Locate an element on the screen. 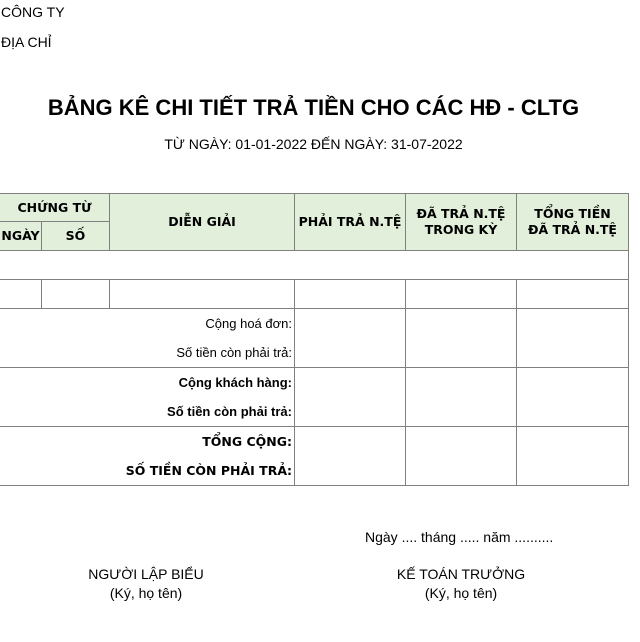  col-date: NGÀY is located at coordinates (21, 236).